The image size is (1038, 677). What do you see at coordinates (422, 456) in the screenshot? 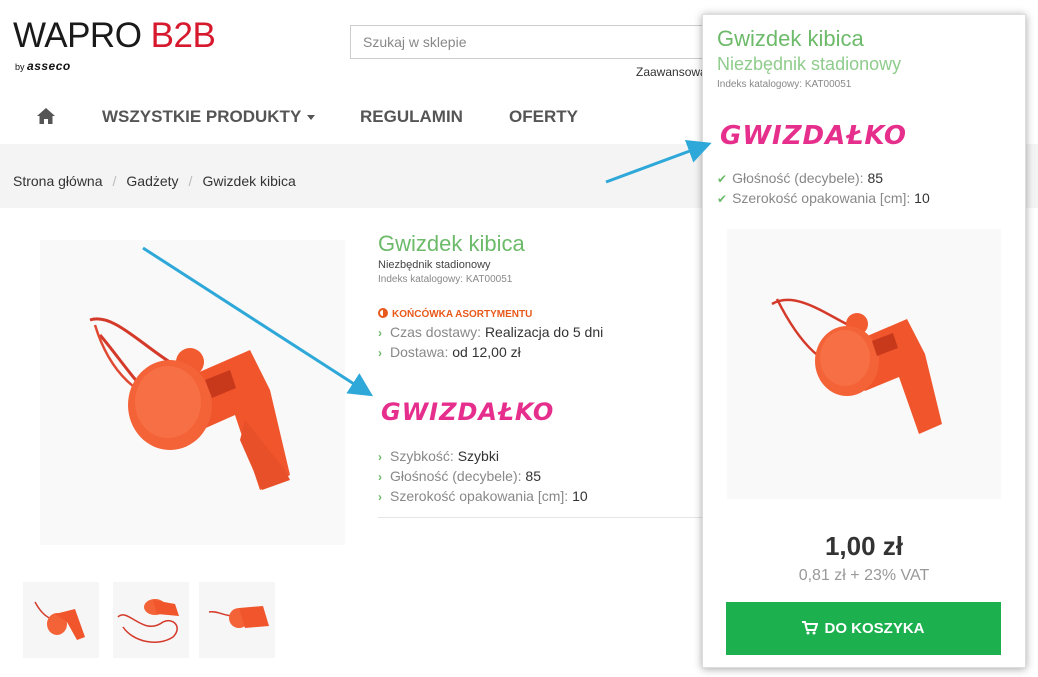
I see `attribute-label: Szybkość:` at bounding box center [422, 456].